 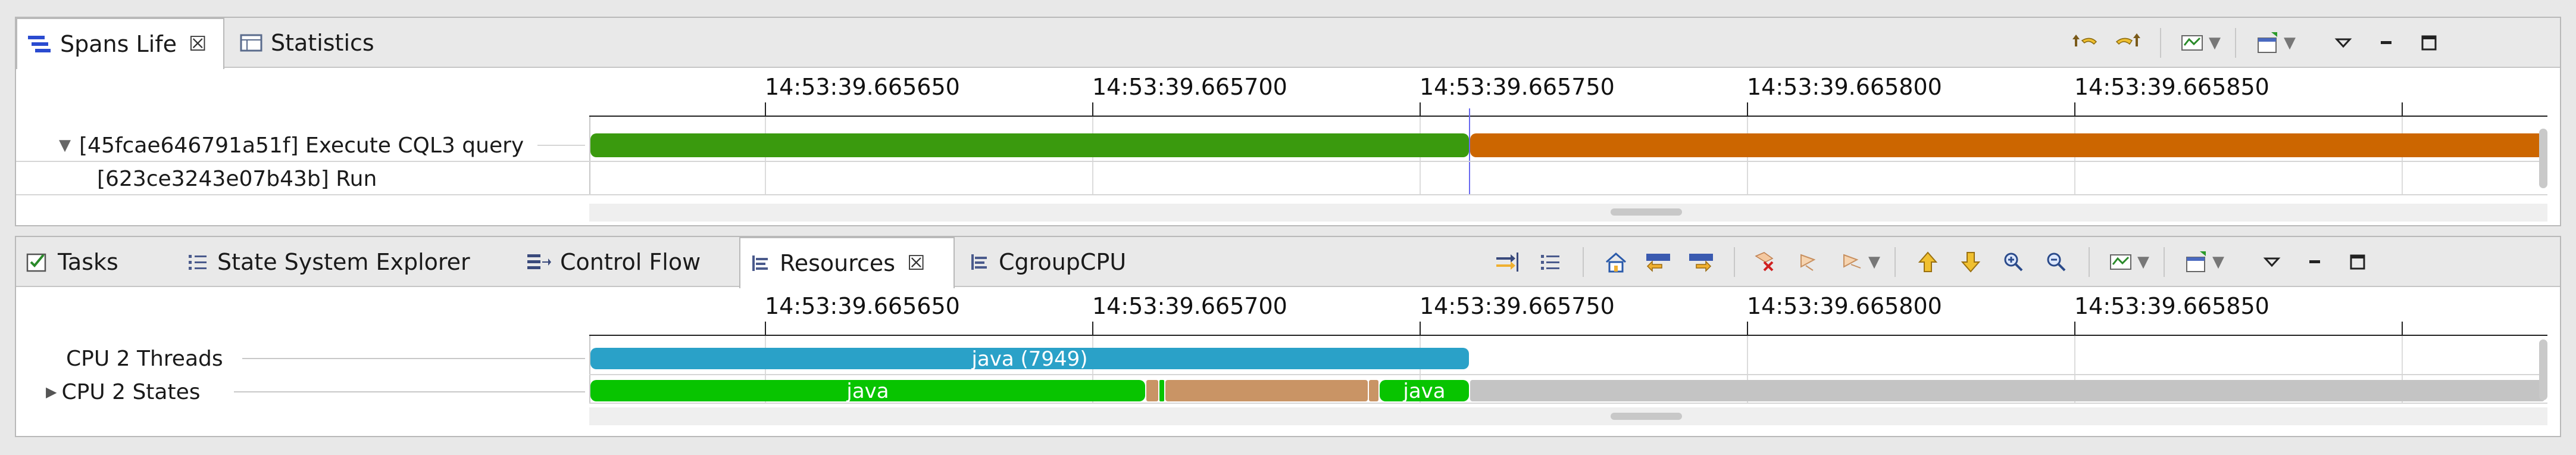 I want to click on time-label: 14:53:39.665650, so click(x=862, y=306).